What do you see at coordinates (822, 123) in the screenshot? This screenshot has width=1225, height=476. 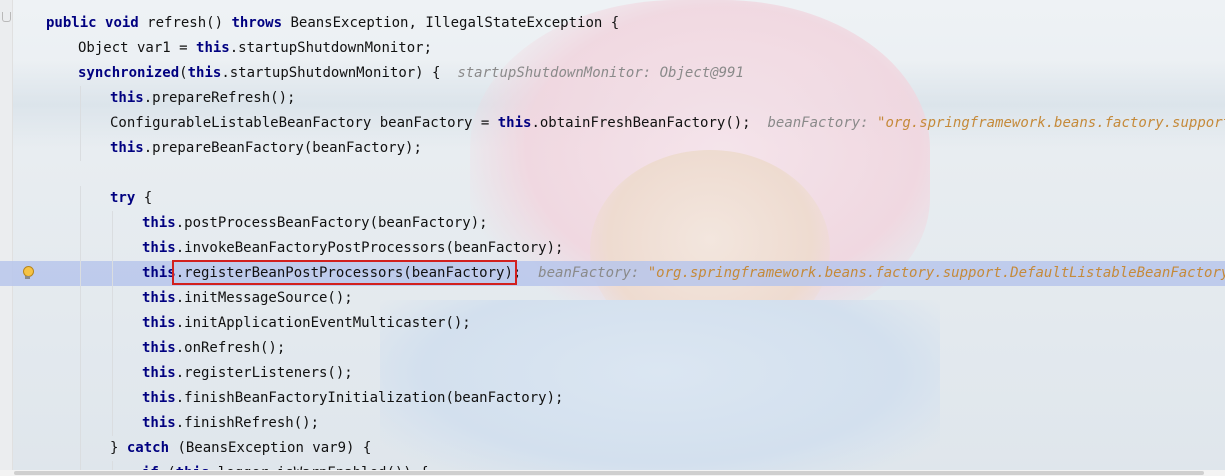 I see `debug-inline-value: beanFactory:` at bounding box center [822, 123].